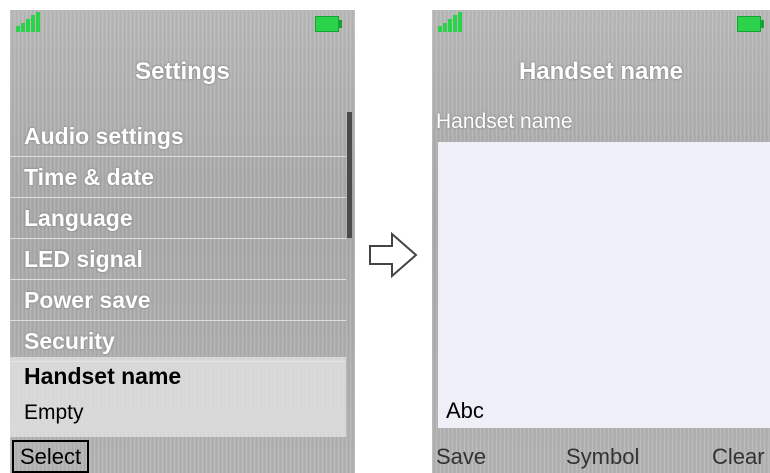  Describe the element at coordinates (51, 456) in the screenshot. I see `select-softkey: Select` at that location.